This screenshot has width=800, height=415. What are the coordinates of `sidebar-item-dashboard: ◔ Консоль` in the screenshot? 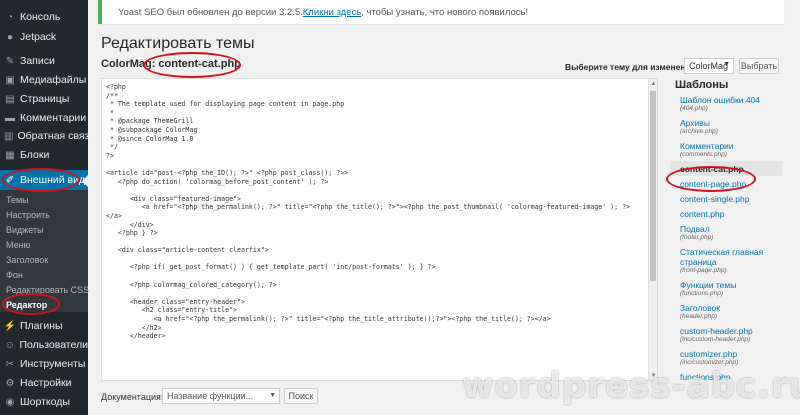 It's located at (44, 17).